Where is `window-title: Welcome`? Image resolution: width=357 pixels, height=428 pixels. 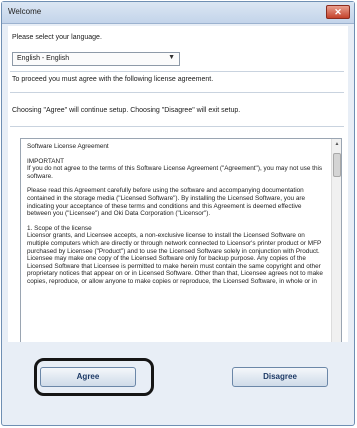
window-title: Welcome is located at coordinates (25, 11).